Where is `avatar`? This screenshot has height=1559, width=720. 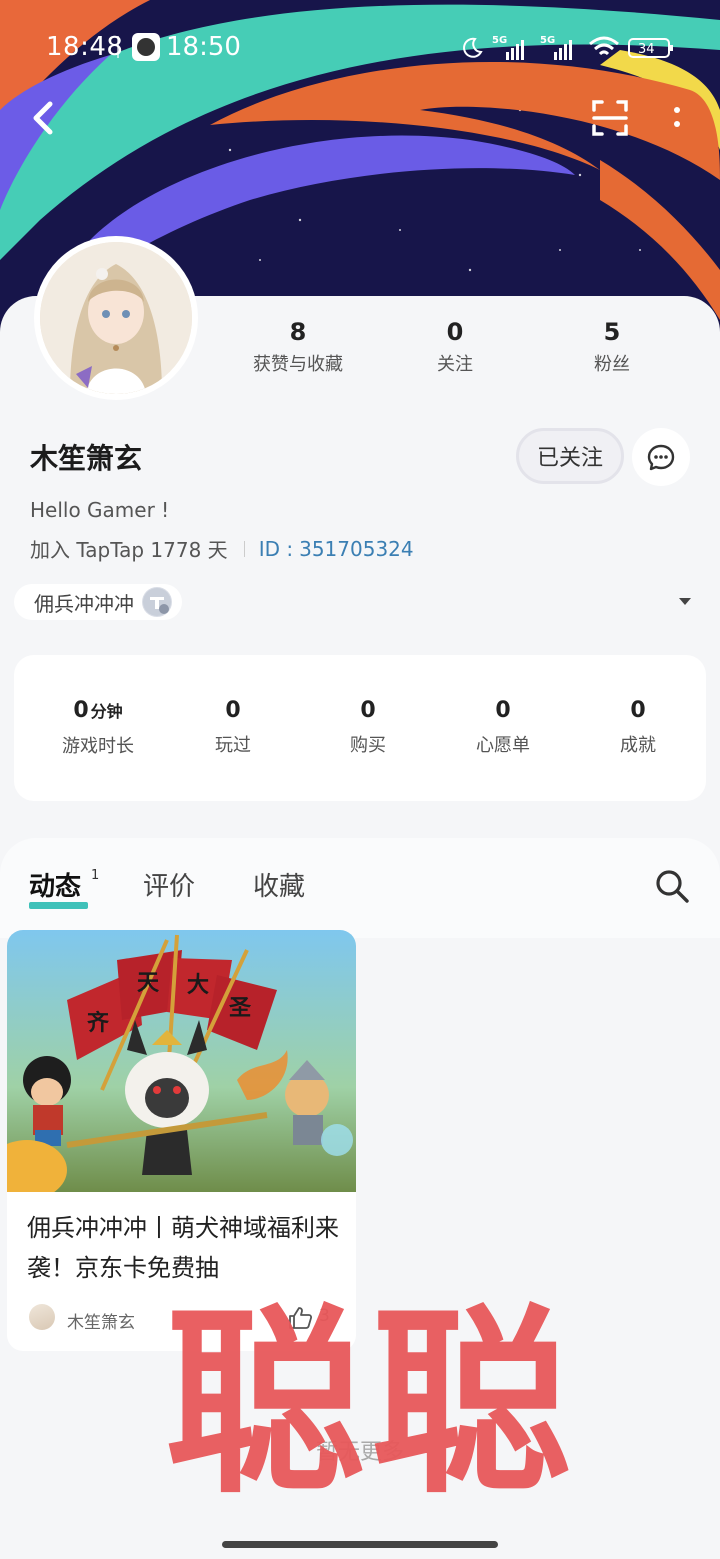
avatar is located at coordinates (116, 318).